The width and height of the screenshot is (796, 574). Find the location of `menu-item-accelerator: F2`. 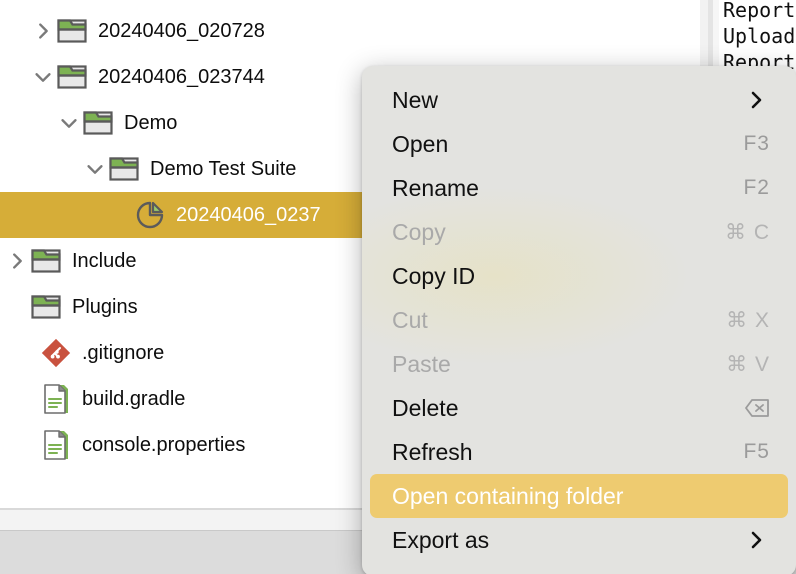

menu-item-accelerator: F2 is located at coordinates (756, 187).